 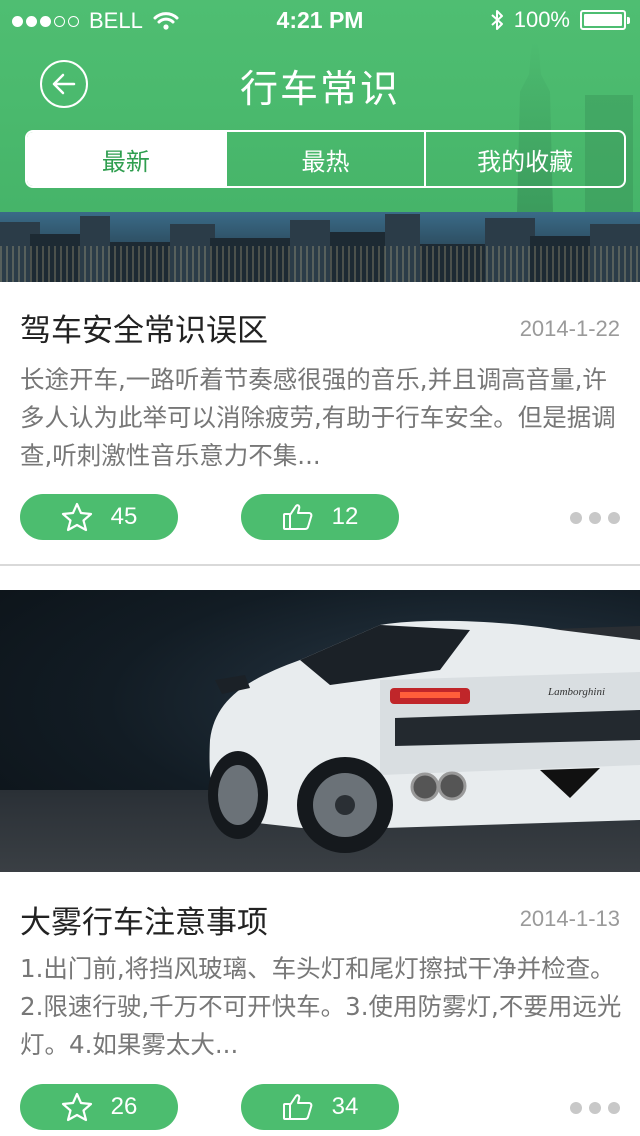 What do you see at coordinates (345, 516) in the screenshot?
I see `like-count: 12` at bounding box center [345, 516].